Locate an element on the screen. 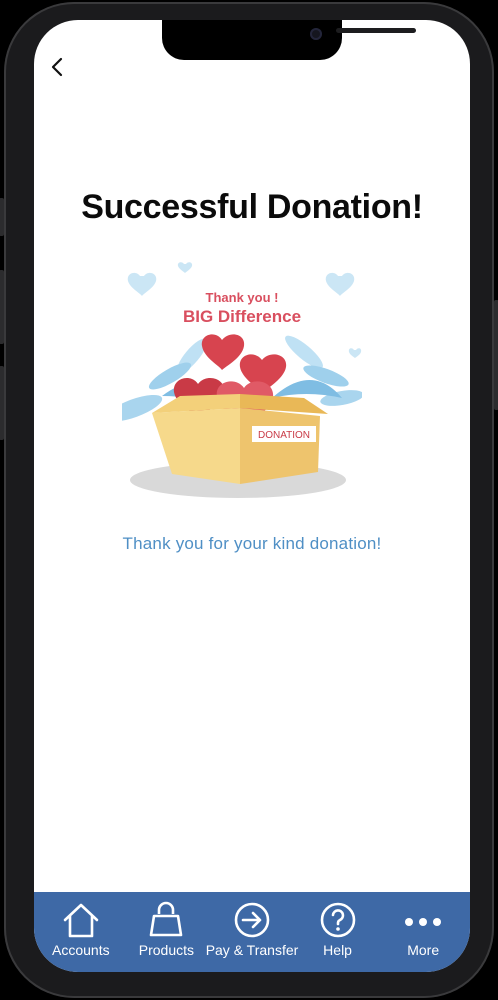 Image resolution: width=498 pixels, height=1000 pixels. tab-help: Help is located at coordinates (338, 925).